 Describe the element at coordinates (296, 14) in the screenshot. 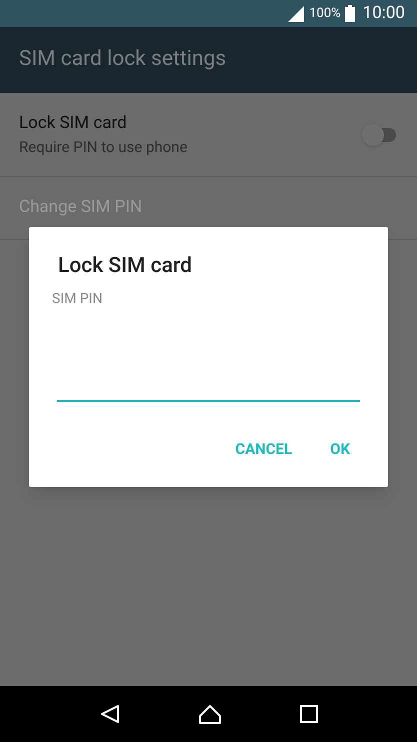

I see `signal-icon` at that location.